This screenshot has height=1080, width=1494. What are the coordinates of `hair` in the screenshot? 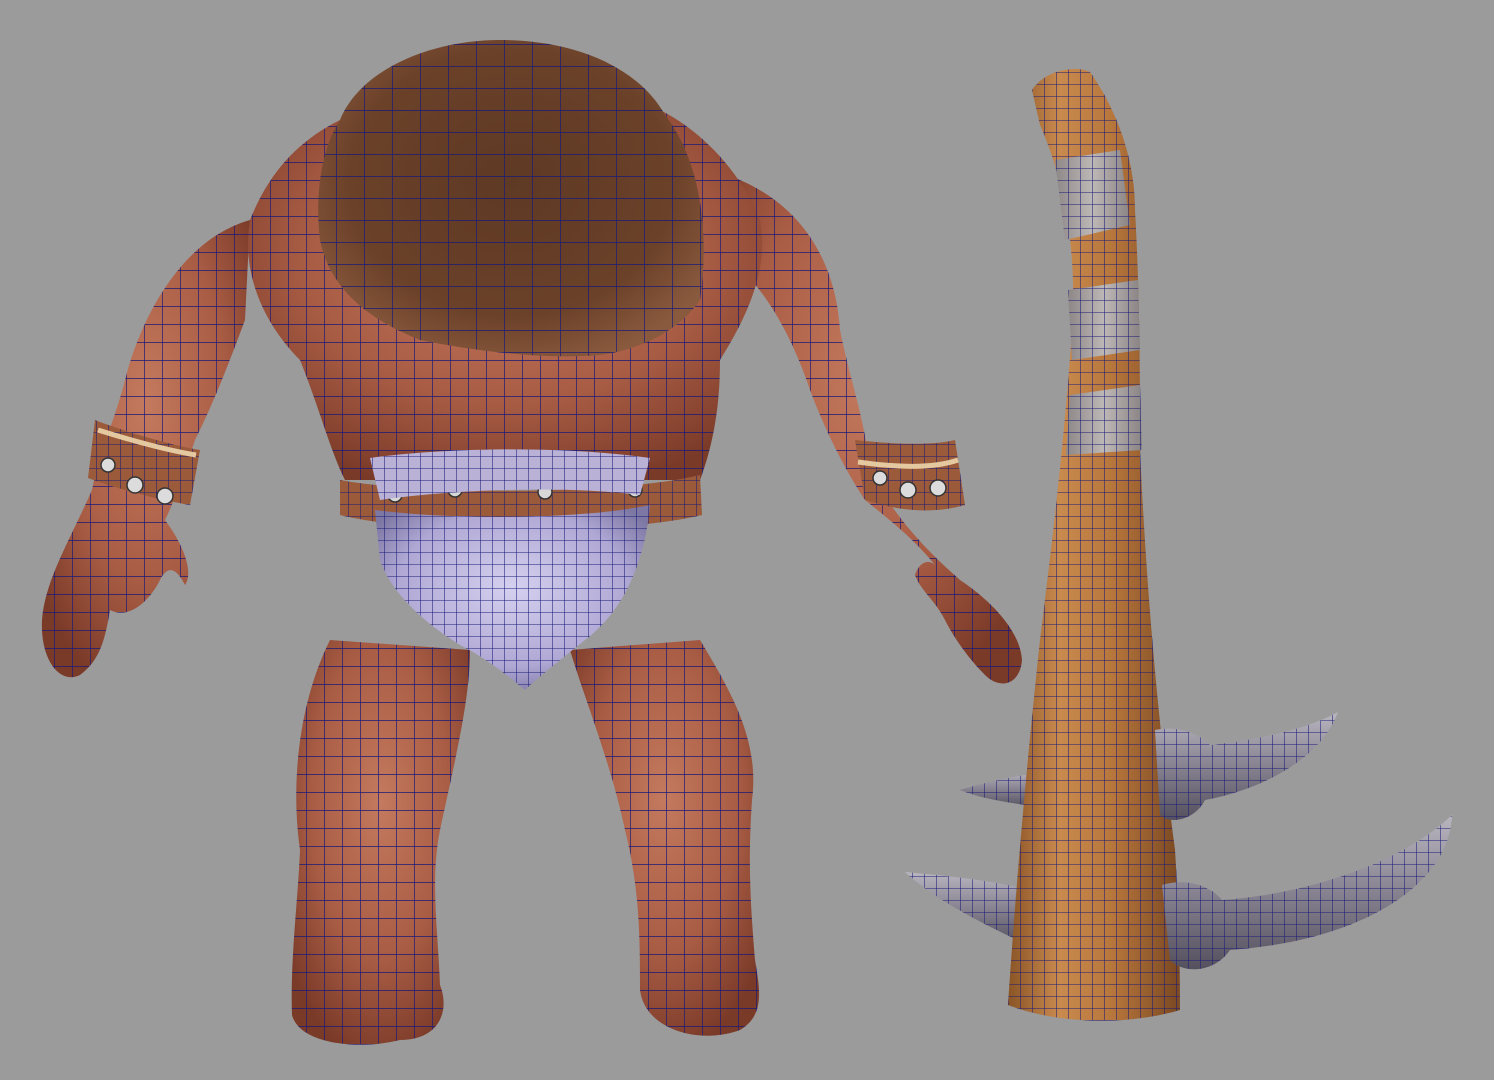 It's located at (511, 198).